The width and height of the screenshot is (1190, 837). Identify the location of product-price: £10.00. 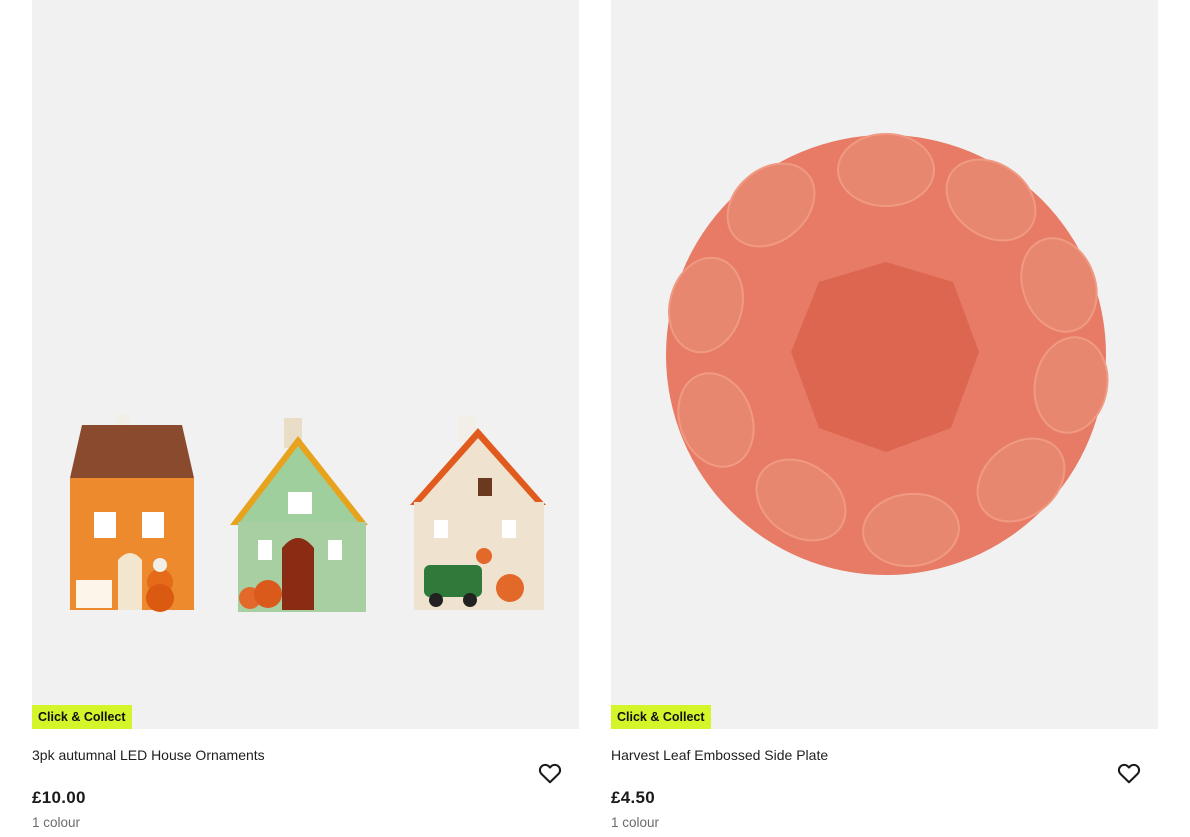
(59, 797).